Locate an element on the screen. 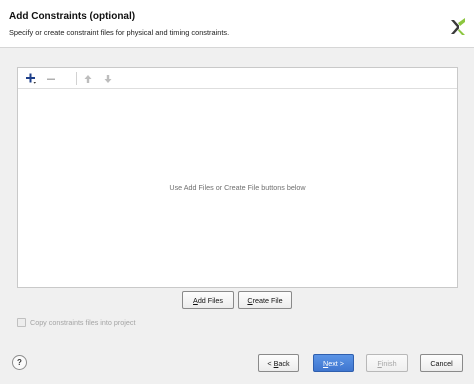  back-label-rest: ack is located at coordinates (284, 363).